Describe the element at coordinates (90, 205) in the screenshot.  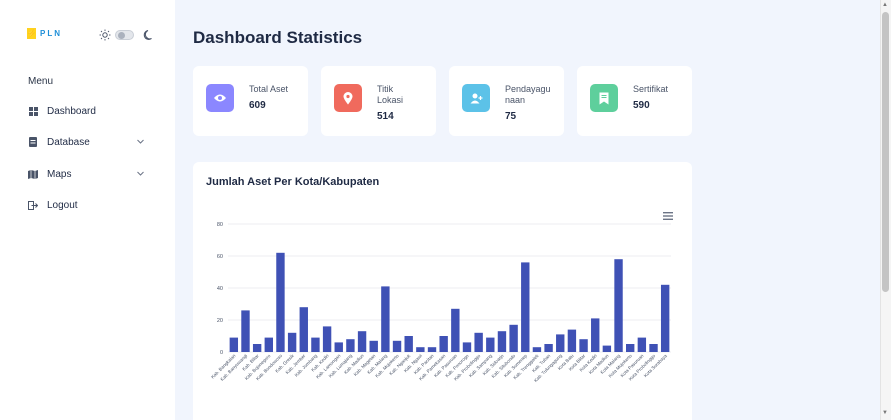
I see `sidebar-item-logout: Logout` at that location.